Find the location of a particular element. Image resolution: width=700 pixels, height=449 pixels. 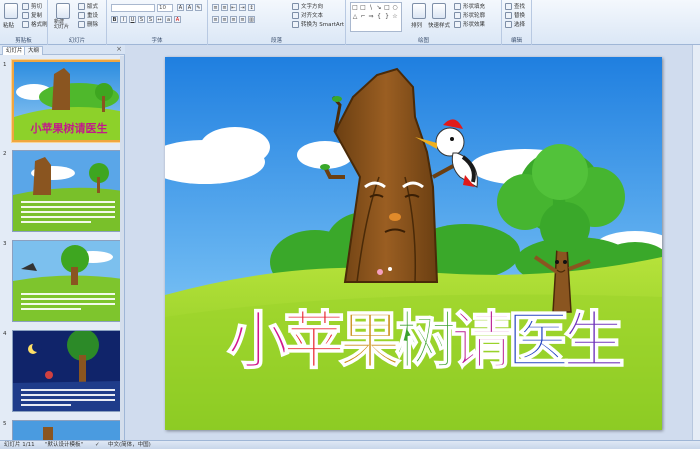

thumbnail-scrollbar is located at coordinates (122, 248).